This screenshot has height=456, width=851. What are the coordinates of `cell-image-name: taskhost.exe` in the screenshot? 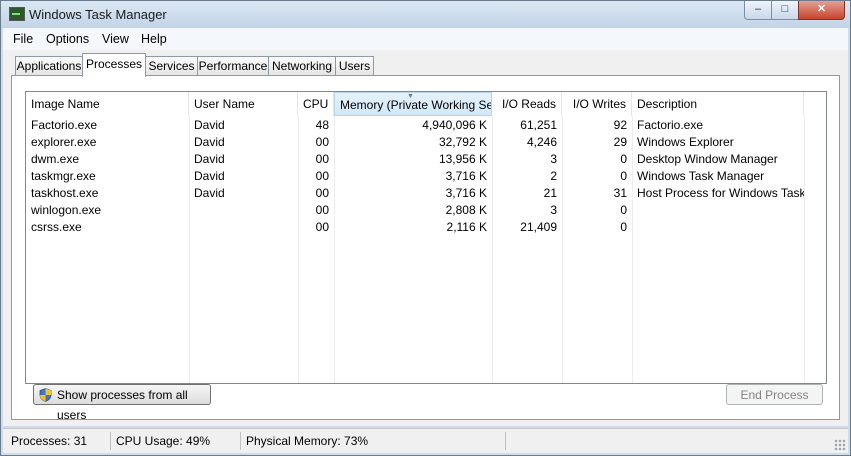 It's located at (65, 193).